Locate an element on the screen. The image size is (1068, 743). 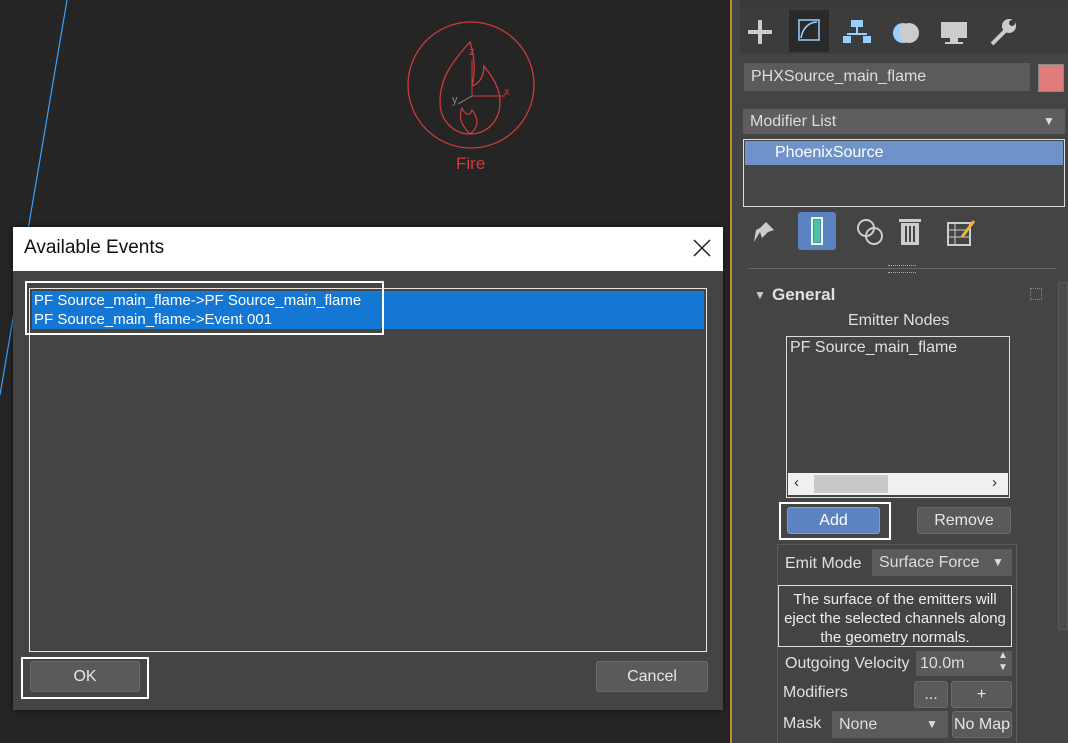
axis-y-label: y is located at coordinates (455, 100).